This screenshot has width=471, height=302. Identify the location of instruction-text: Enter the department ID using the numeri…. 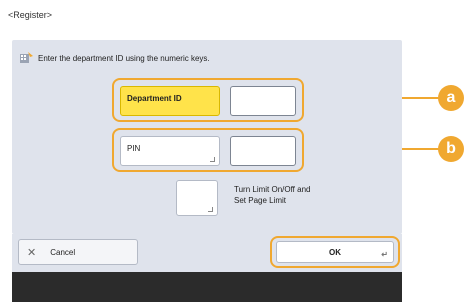
(124, 58).